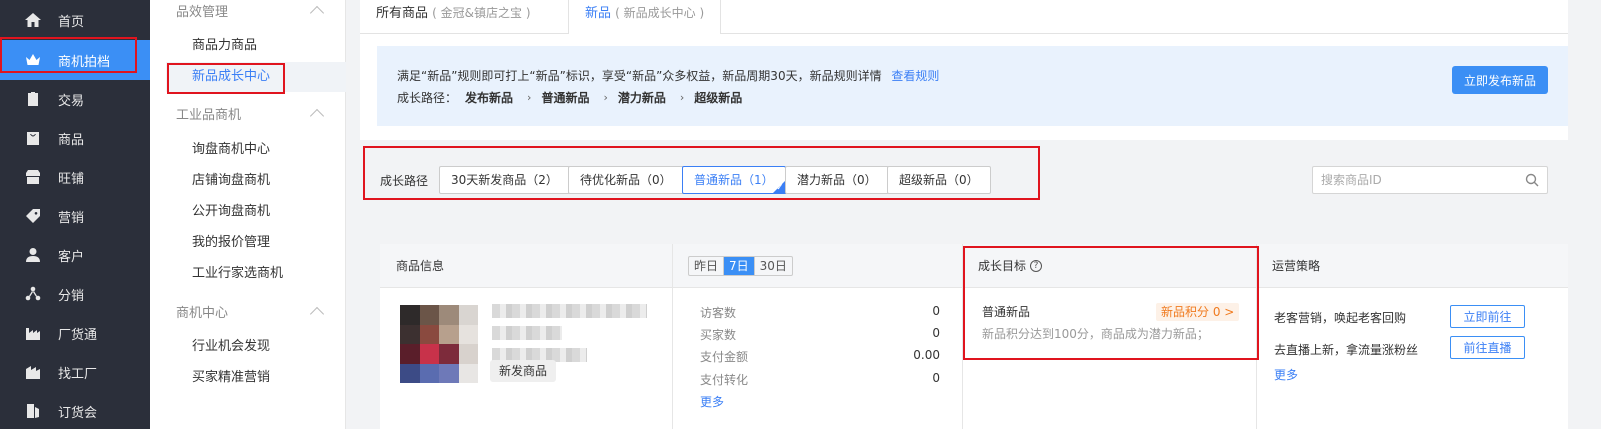 This screenshot has width=1601, height=429. I want to click on submenu-item-product-power: 商品力商品, so click(224, 46).